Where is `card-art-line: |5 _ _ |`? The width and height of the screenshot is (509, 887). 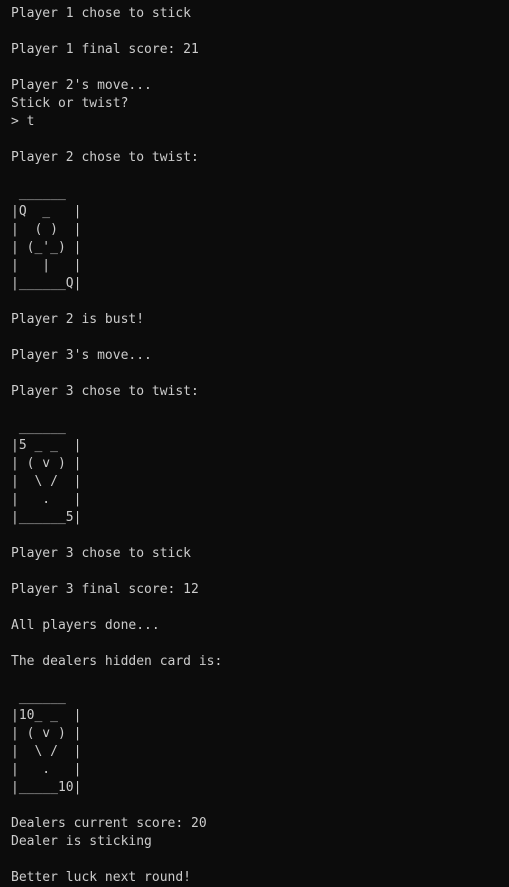 card-art-line: |5 _ _ | is located at coordinates (46, 445).